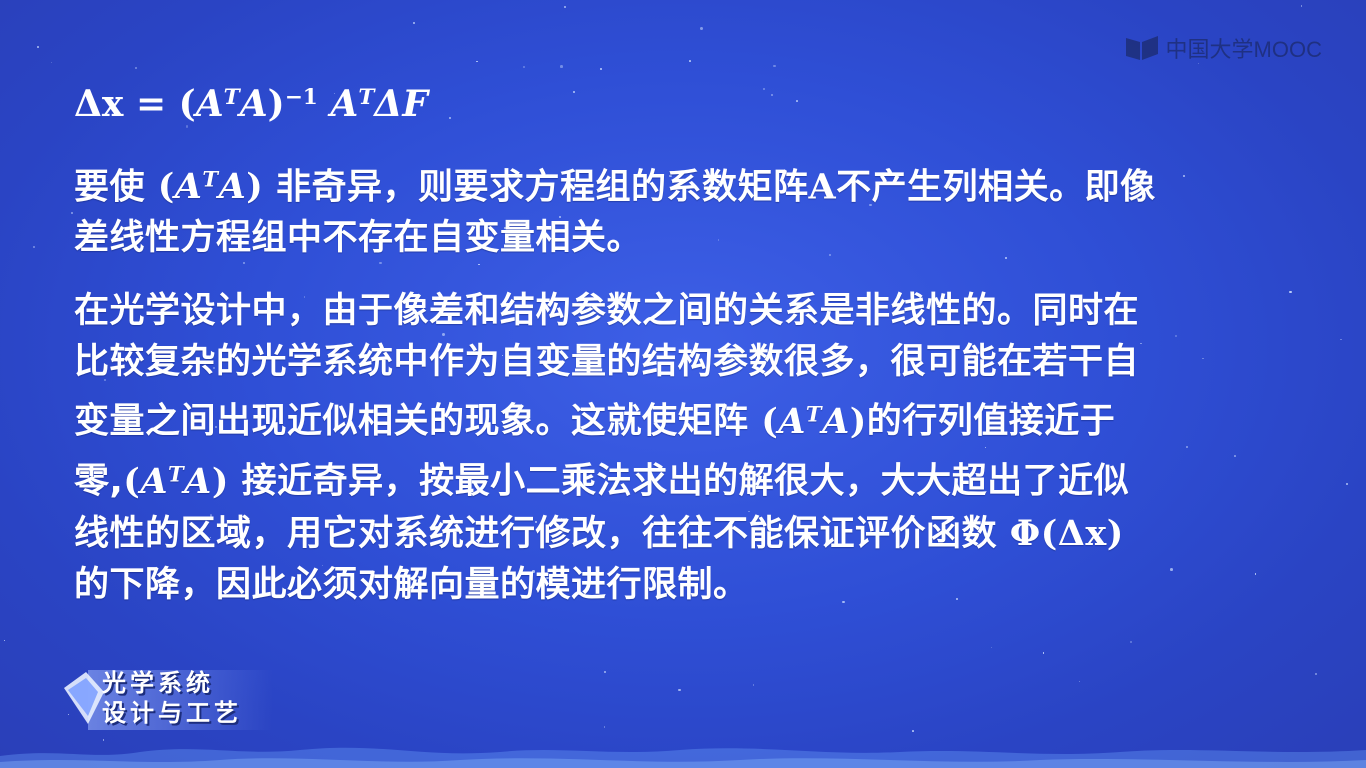 The width and height of the screenshot is (1366, 768). Describe the element at coordinates (411, 584) in the screenshot. I see `para2-line6: 的下降，因此必须对解向量的模进行限制。` at that location.